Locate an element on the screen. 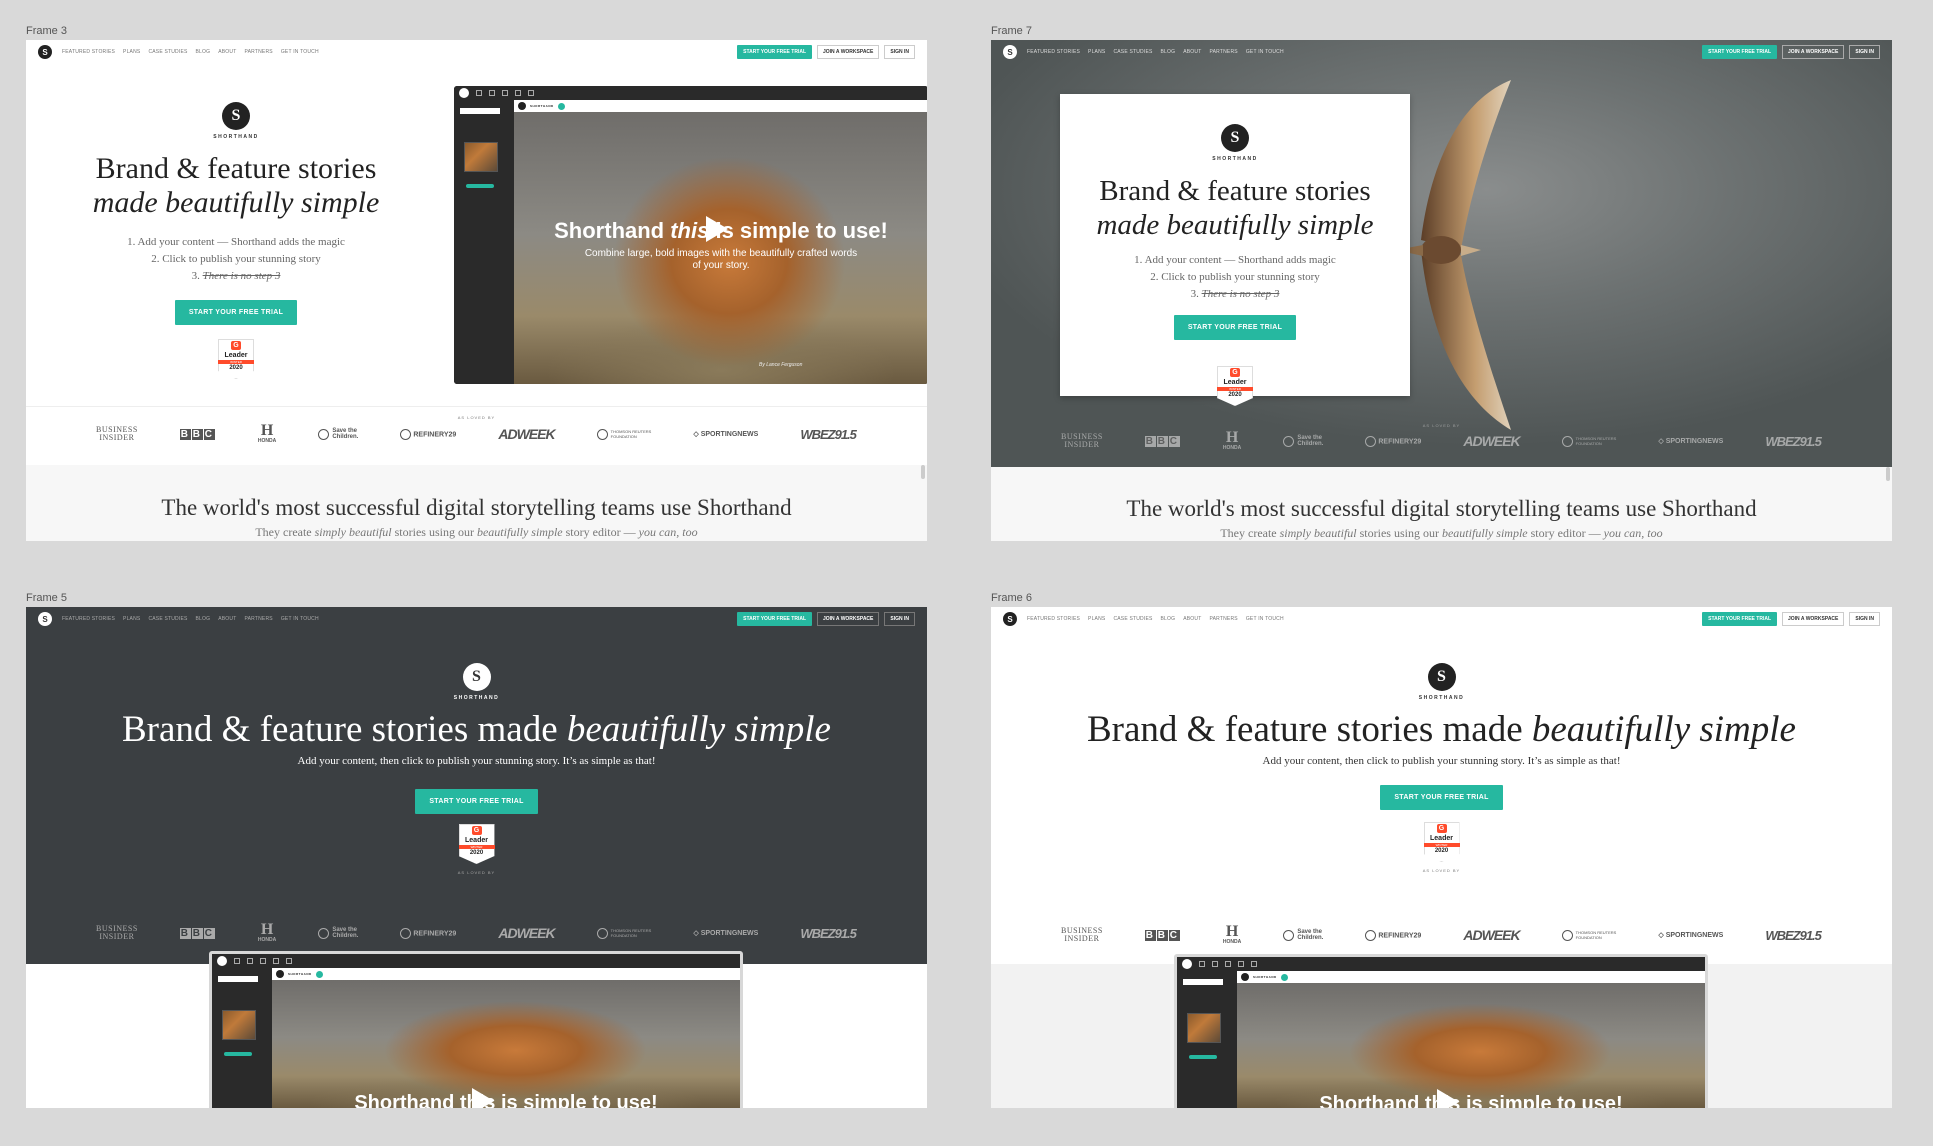 The image size is (1933, 1146). editor-sidebar is located at coordinates (1207, 1039).